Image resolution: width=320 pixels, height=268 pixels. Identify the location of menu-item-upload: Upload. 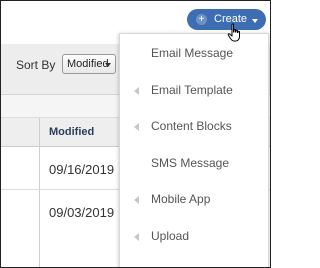
(194, 238).